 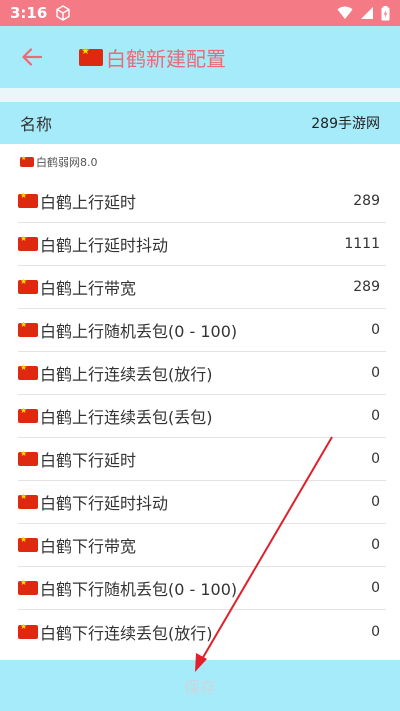 What do you see at coordinates (202, 459) in the screenshot?
I see `setting-row-downlink-delay: 白鹤下行延时 0` at bounding box center [202, 459].